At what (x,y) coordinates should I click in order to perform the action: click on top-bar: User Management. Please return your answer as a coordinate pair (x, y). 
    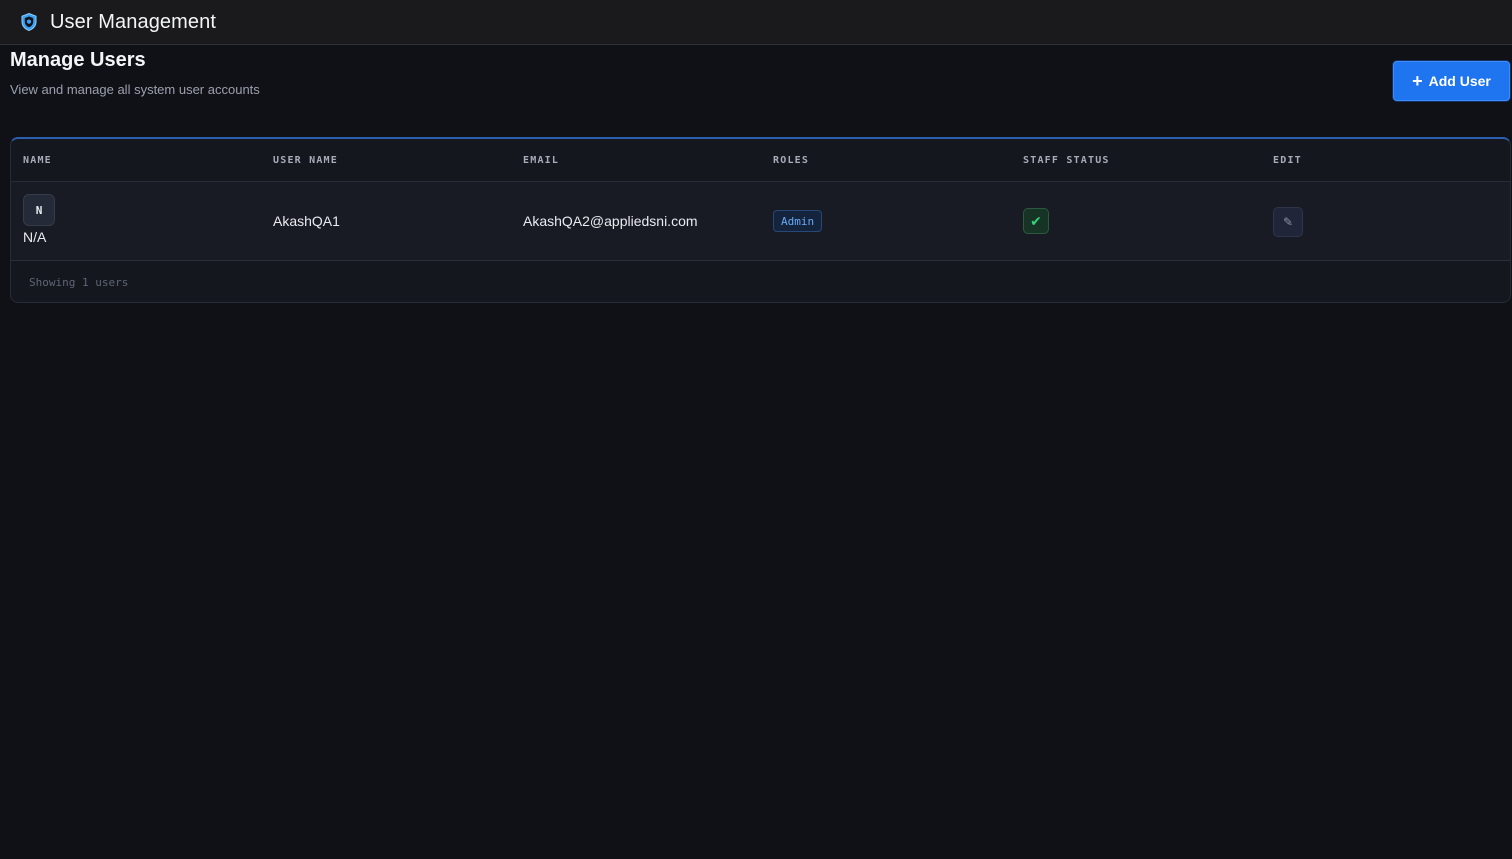
    Looking at the image, I should click on (756, 22).